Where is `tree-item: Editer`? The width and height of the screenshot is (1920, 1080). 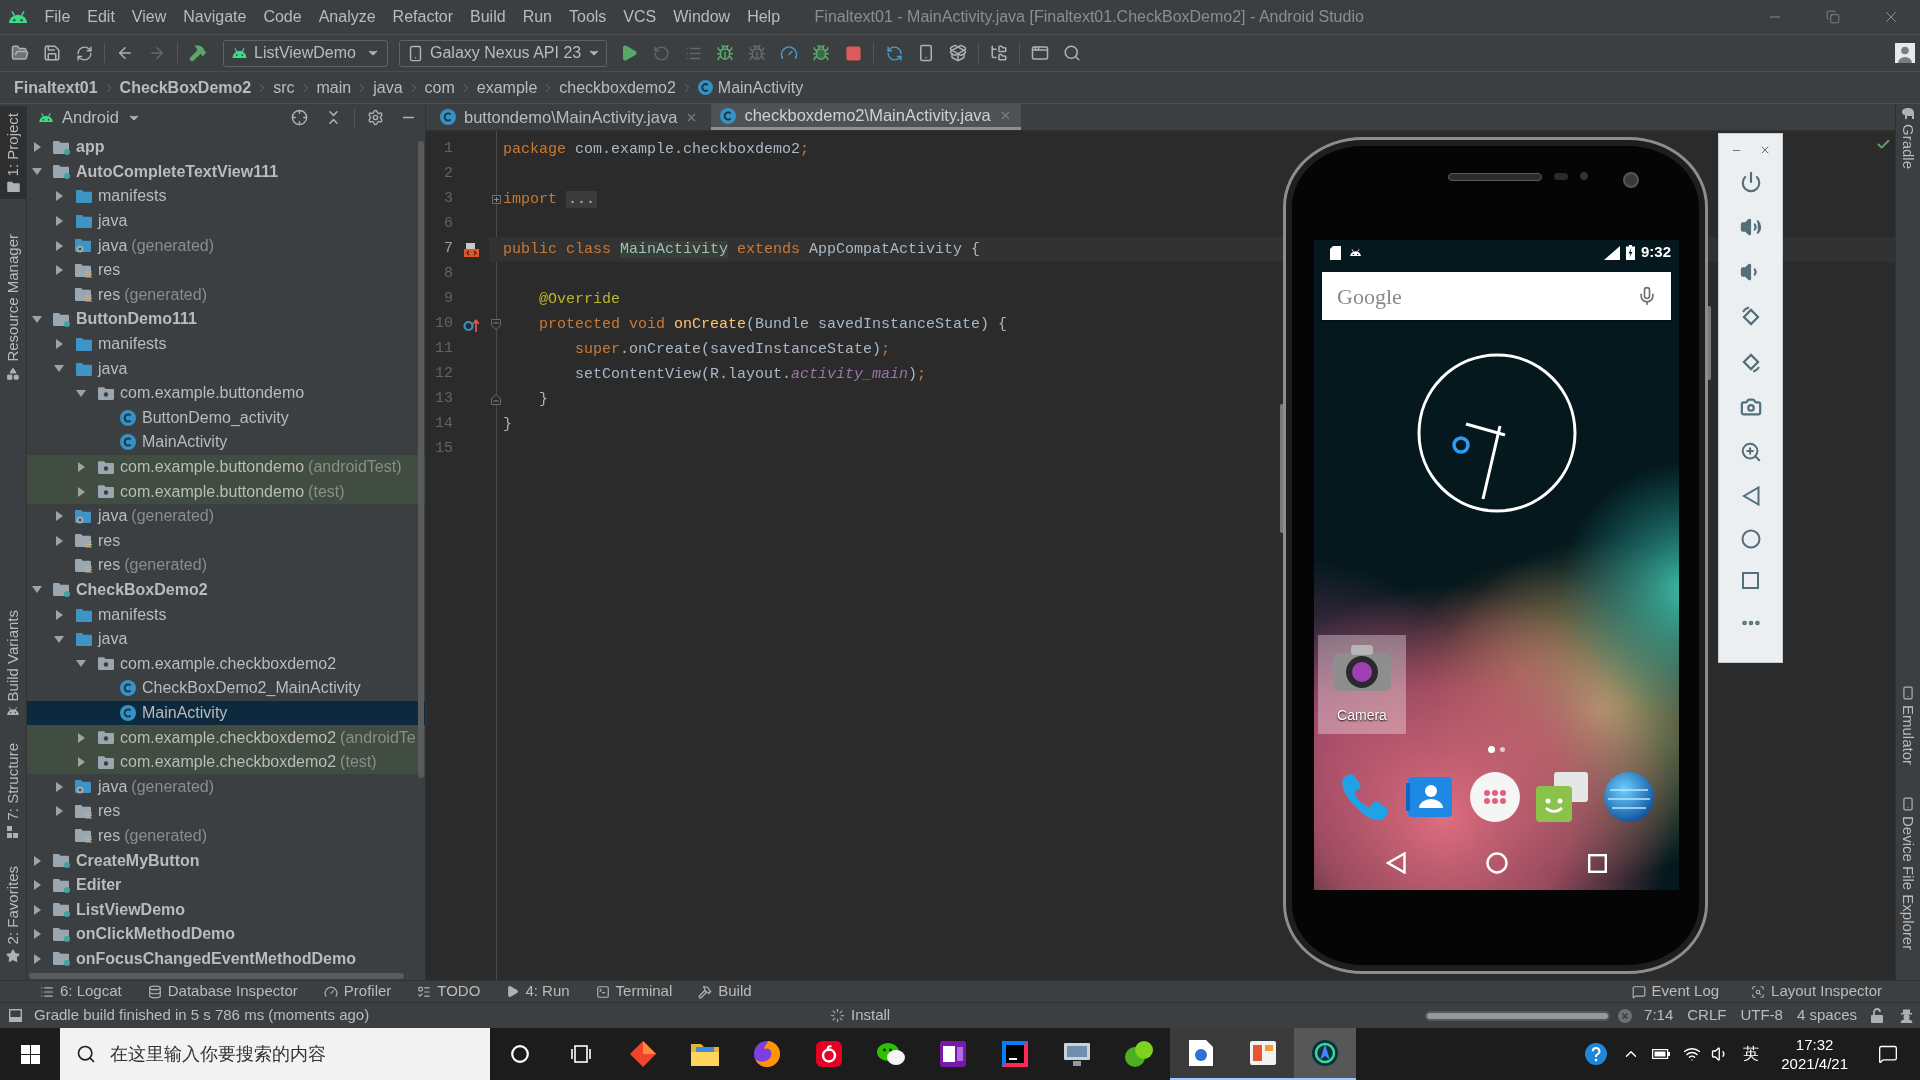
tree-item: Editer is located at coordinates (226, 885).